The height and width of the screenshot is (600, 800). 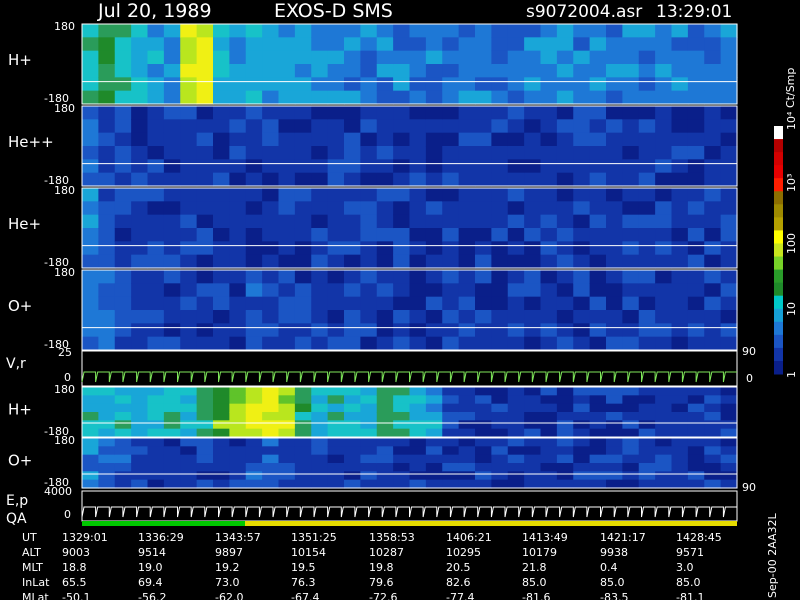 I want to click on panel-4: O+180-180, so click(x=373, y=308).